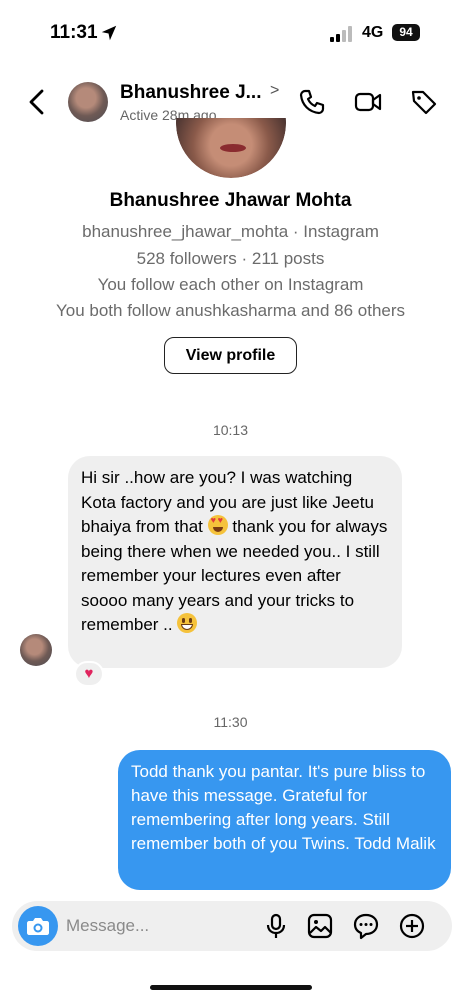 This screenshot has height=1000, width=461. What do you see at coordinates (230, 430) in the screenshot?
I see `message-timestamp: 10:13` at bounding box center [230, 430].